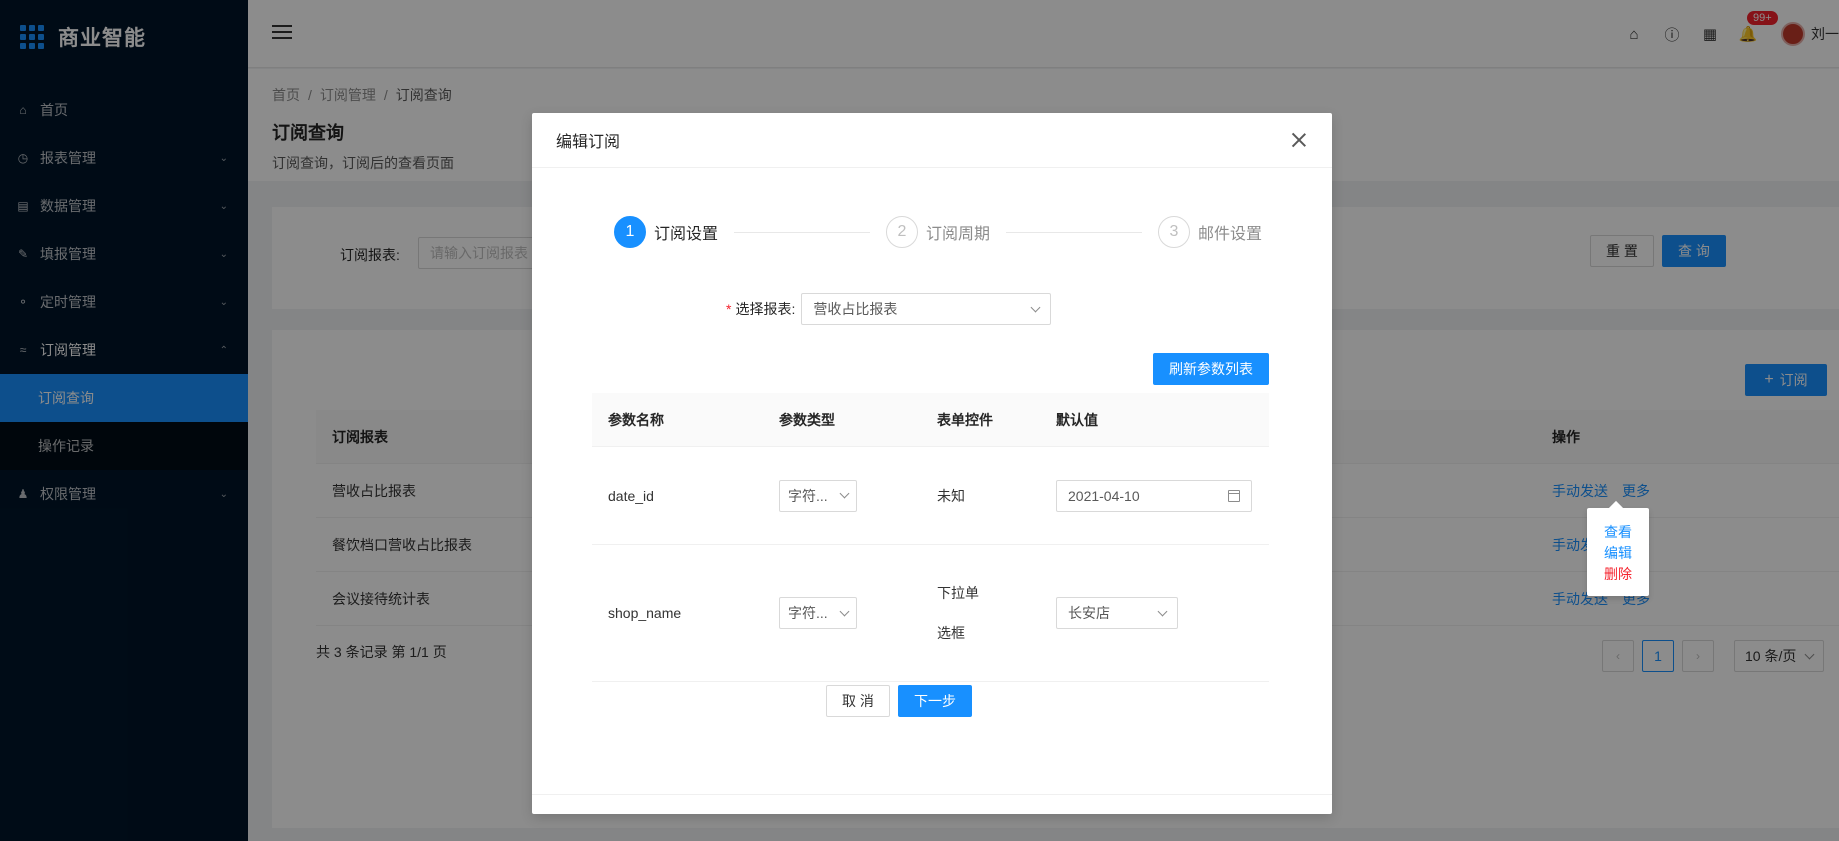 The image size is (1839, 841). Describe the element at coordinates (1077, 419) in the screenshot. I see `column-header: 默认值` at that location.